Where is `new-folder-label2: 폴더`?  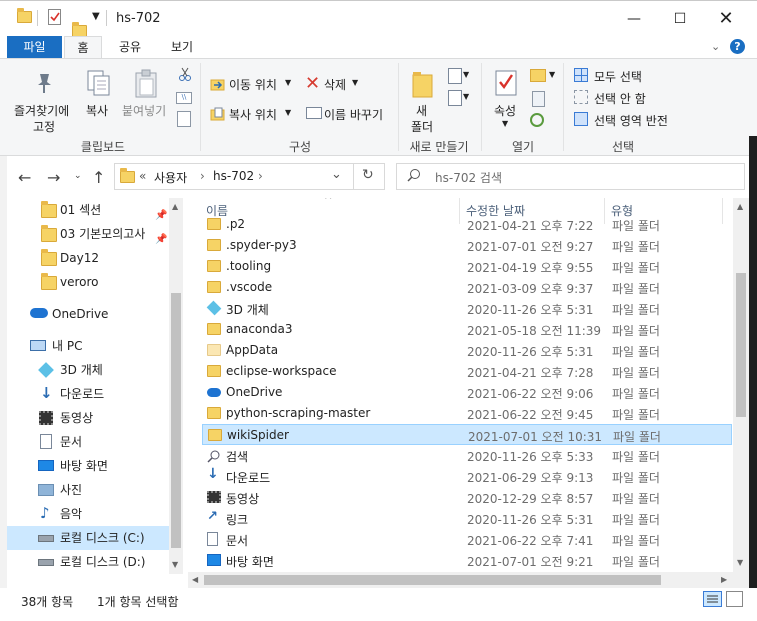 new-folder-label2: 폴더 is located at coordinates (422, 126).